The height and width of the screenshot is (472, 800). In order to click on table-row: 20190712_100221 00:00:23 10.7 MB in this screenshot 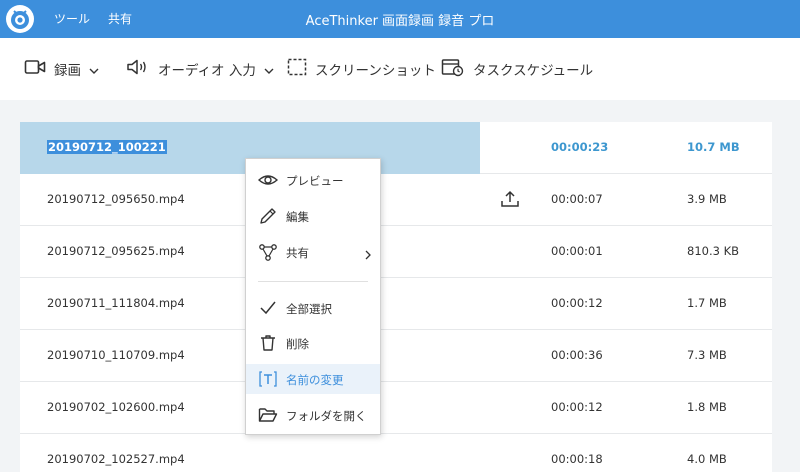, I will do `click(396, 148)`.